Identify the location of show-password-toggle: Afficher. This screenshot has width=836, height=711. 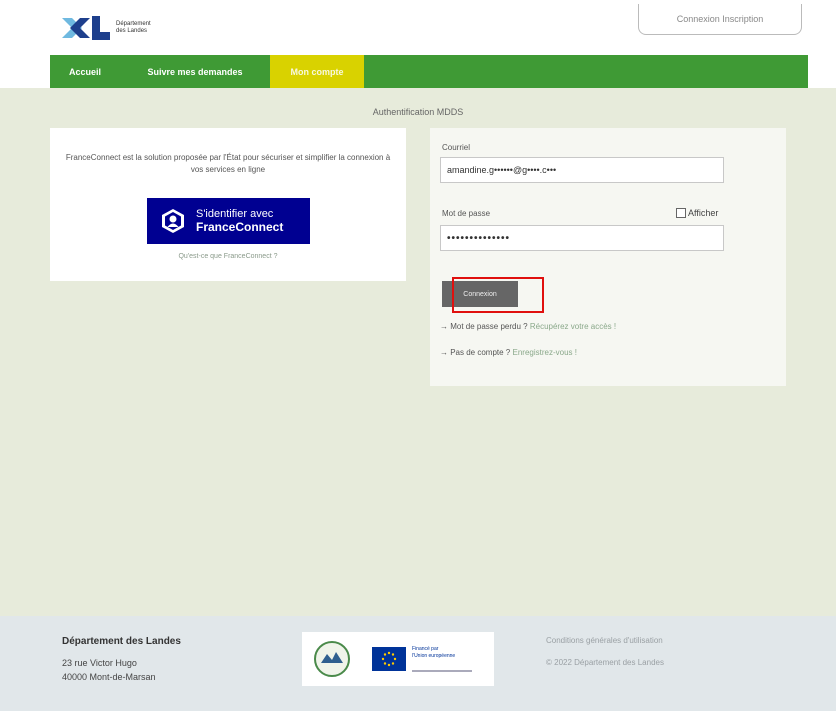
(697, 213).